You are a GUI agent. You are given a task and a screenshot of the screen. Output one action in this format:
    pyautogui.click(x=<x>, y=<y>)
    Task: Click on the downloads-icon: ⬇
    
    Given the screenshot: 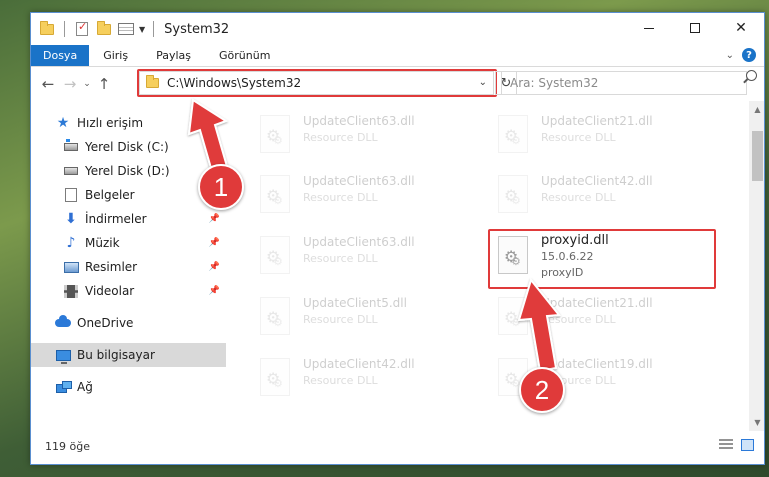 What is the action you would take?
    pyautogui.click(x=71, y=219)
    